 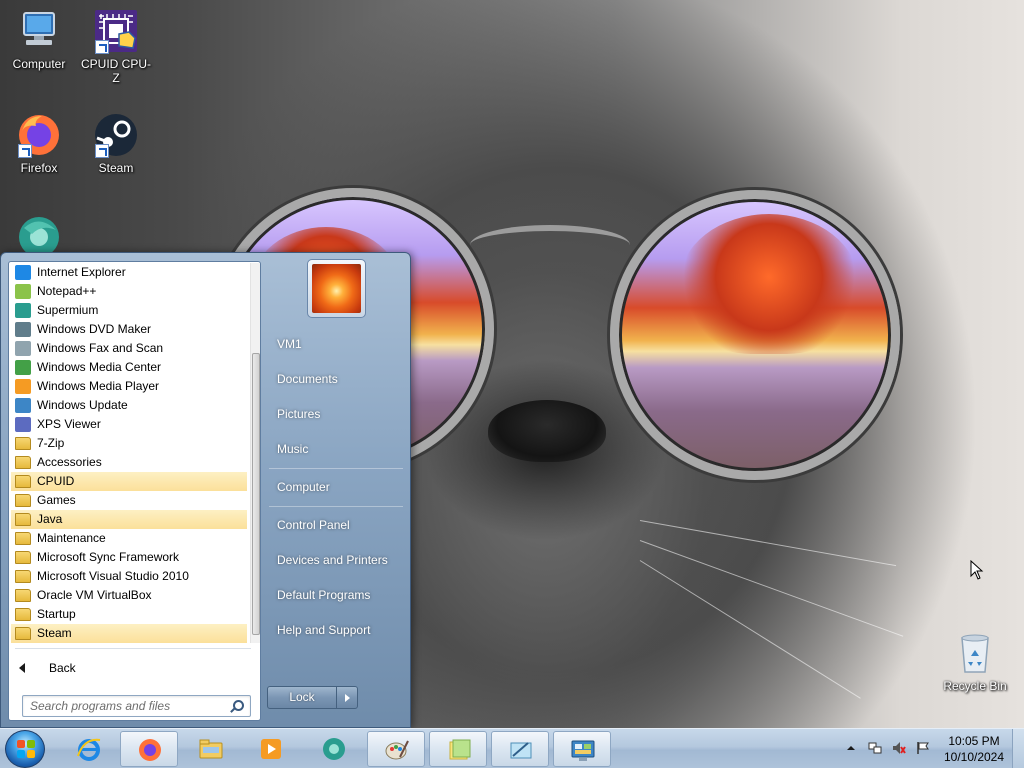 I want to click on program-label: Oracle VM VirtualBox, so click(x=94, y=595).